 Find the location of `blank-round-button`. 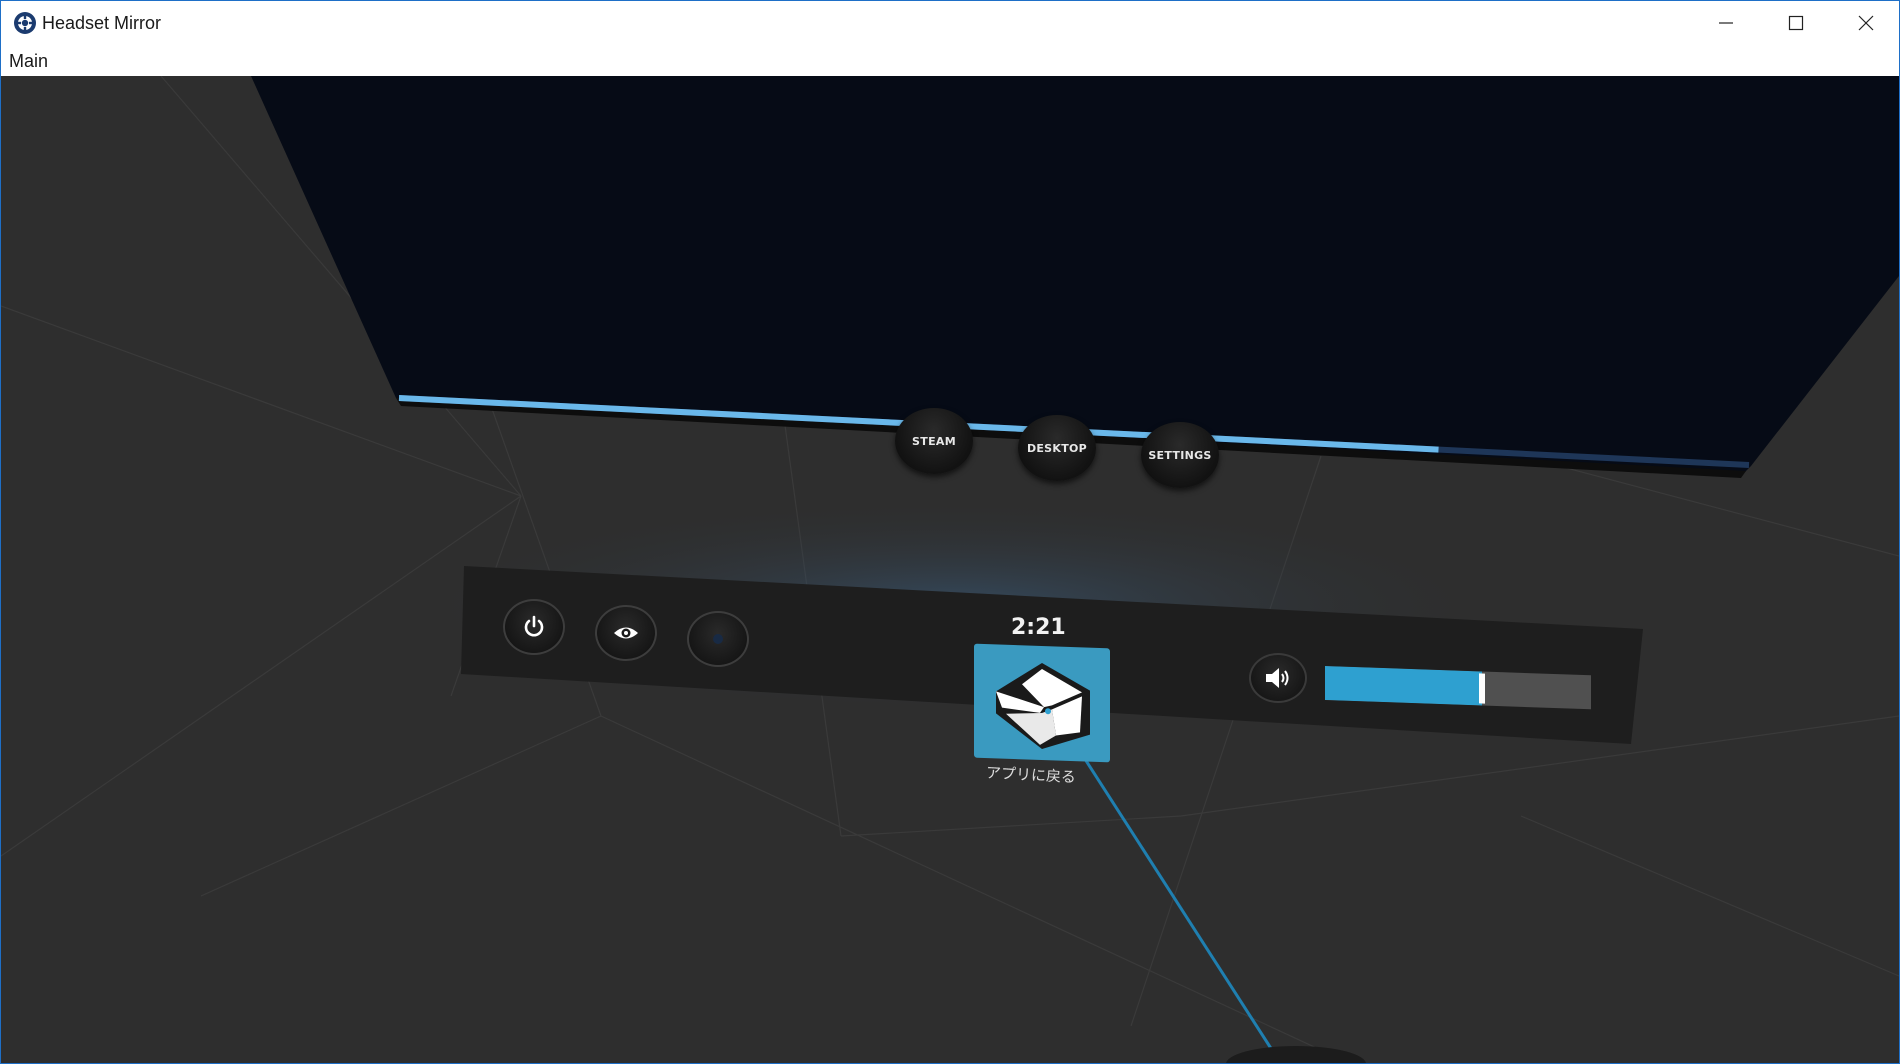

blank-round-button is located at coordinates (718, 639).